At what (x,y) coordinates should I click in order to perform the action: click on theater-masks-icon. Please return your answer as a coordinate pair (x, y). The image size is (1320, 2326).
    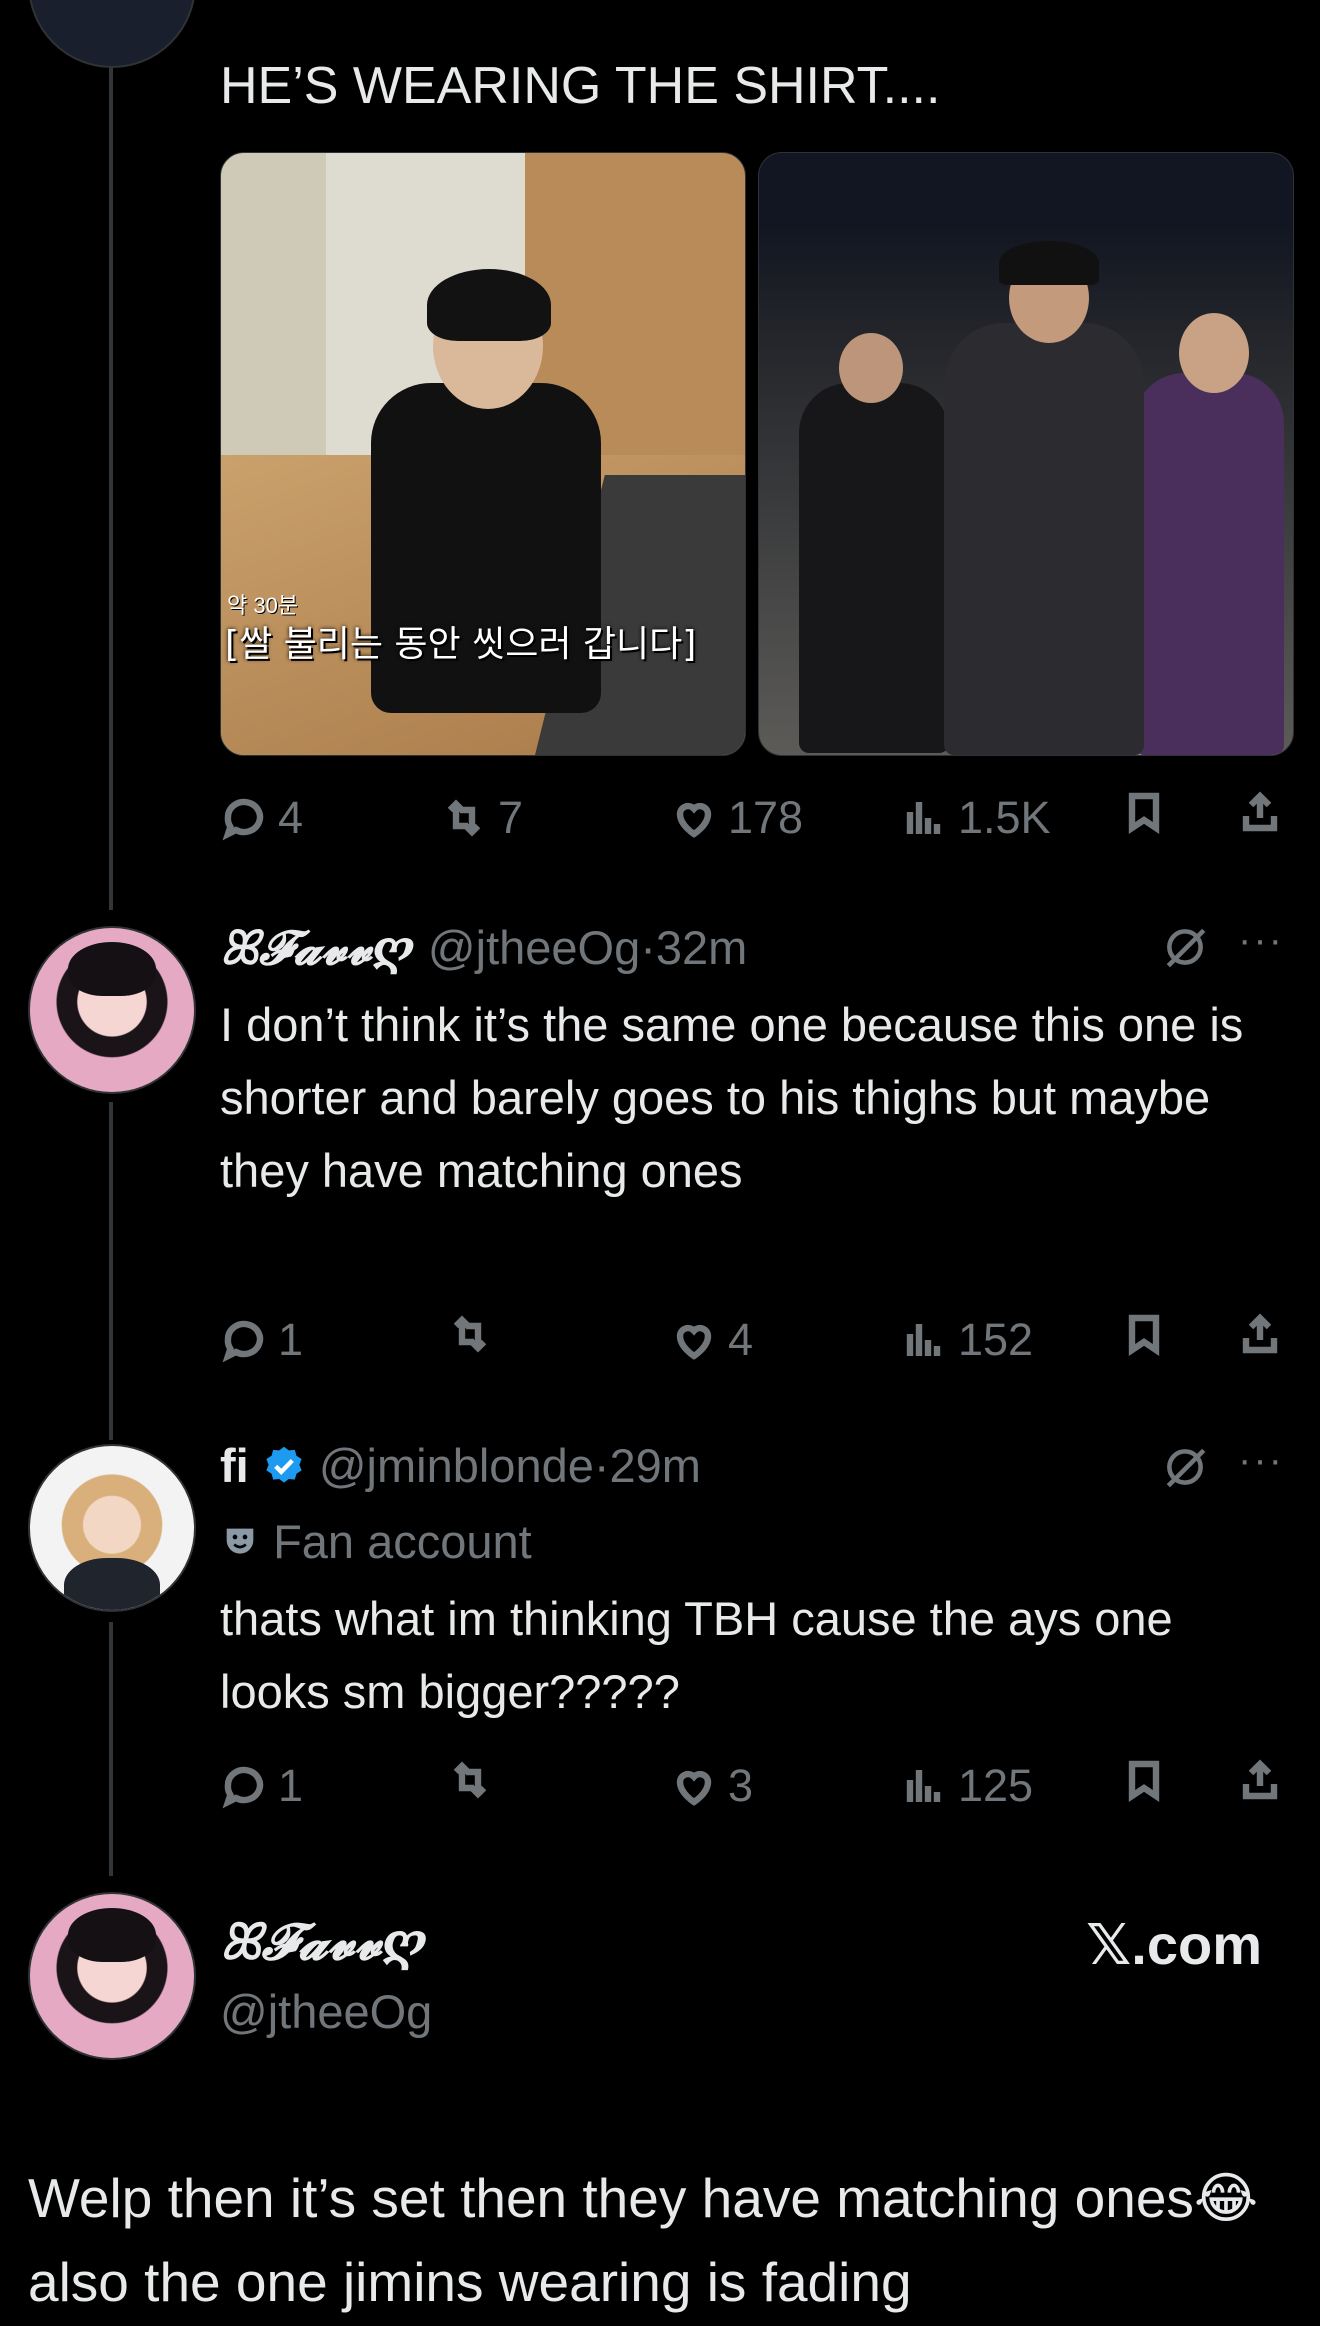
    Looking at the image, I should click on (240, 1541).